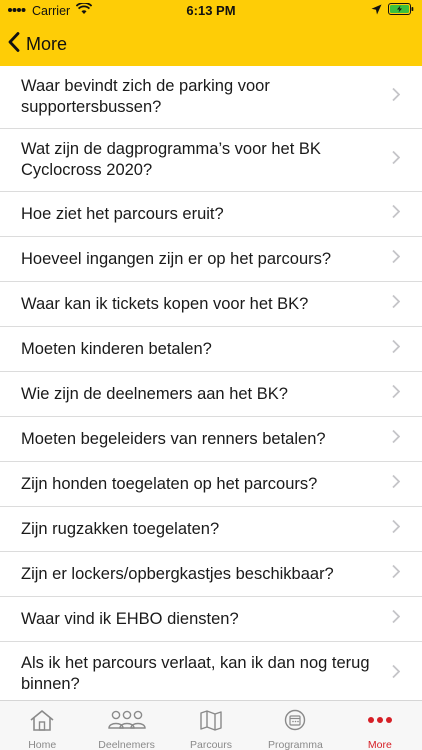 The width and height of the screenshot is (422, 750). What do you see at coordinates (127, 722) in the screenshot?
I see `people-icon` at bounding box center [127, 722].